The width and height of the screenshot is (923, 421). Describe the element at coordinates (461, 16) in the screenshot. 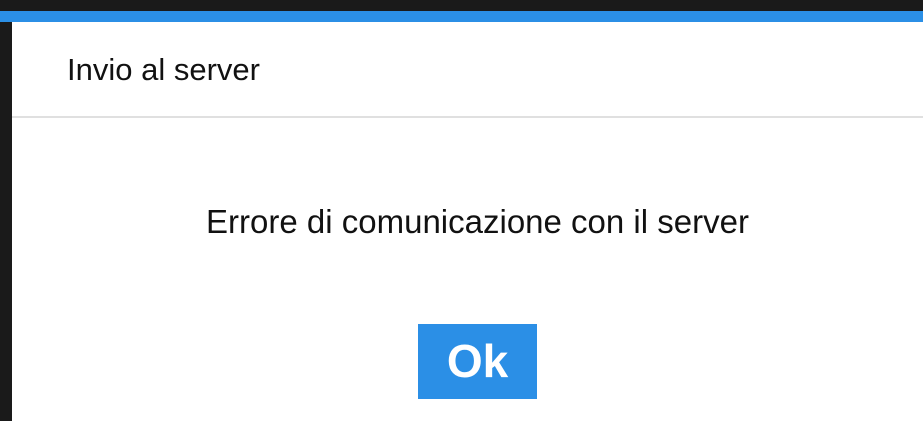

I see `background-app-accent-bar` at that location.